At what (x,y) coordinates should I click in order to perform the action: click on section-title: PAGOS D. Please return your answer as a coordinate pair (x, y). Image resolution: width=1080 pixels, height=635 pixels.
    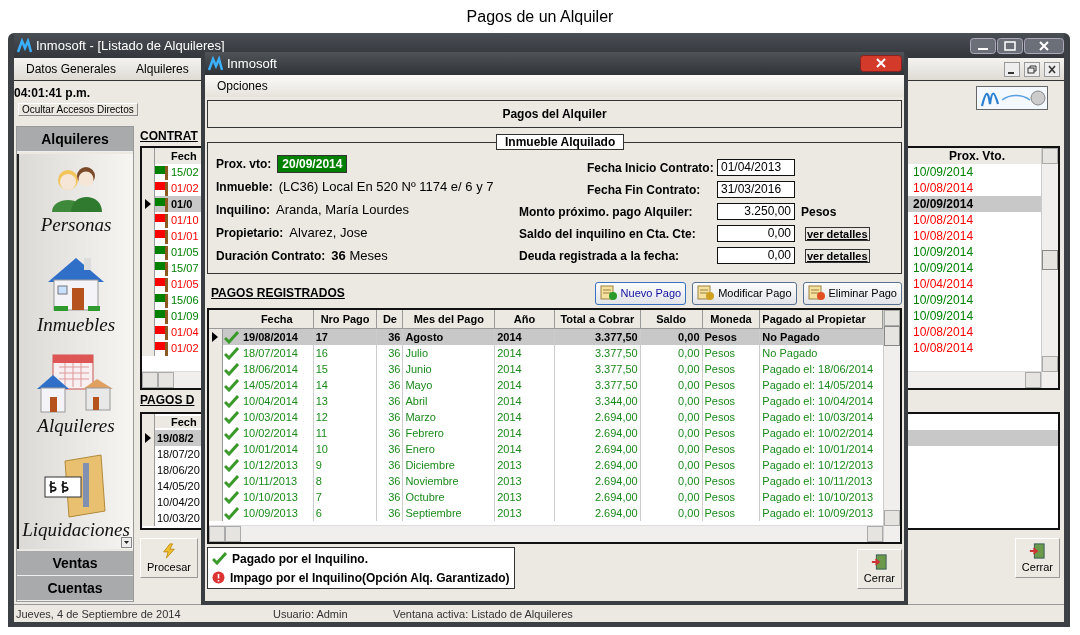
    Looking at the image, I should click on (167, 400).